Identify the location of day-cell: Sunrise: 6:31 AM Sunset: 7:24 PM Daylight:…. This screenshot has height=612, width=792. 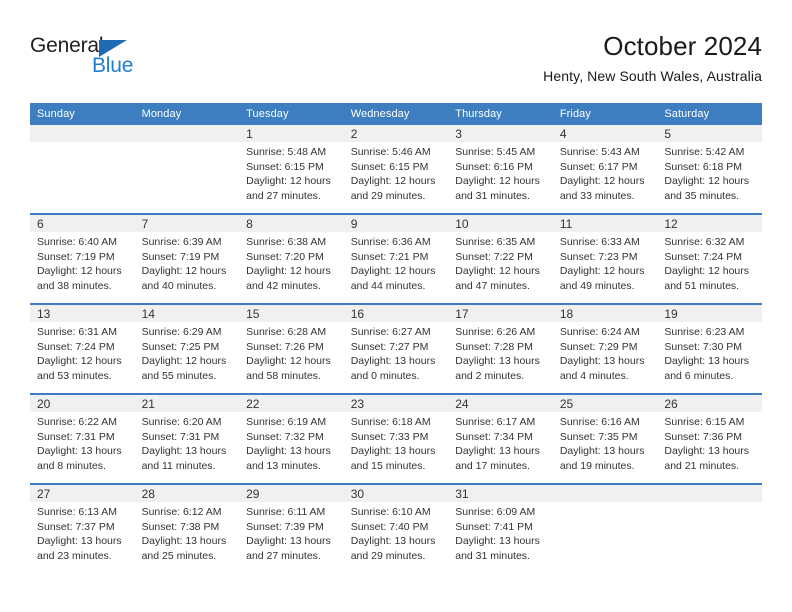
(82, 357).